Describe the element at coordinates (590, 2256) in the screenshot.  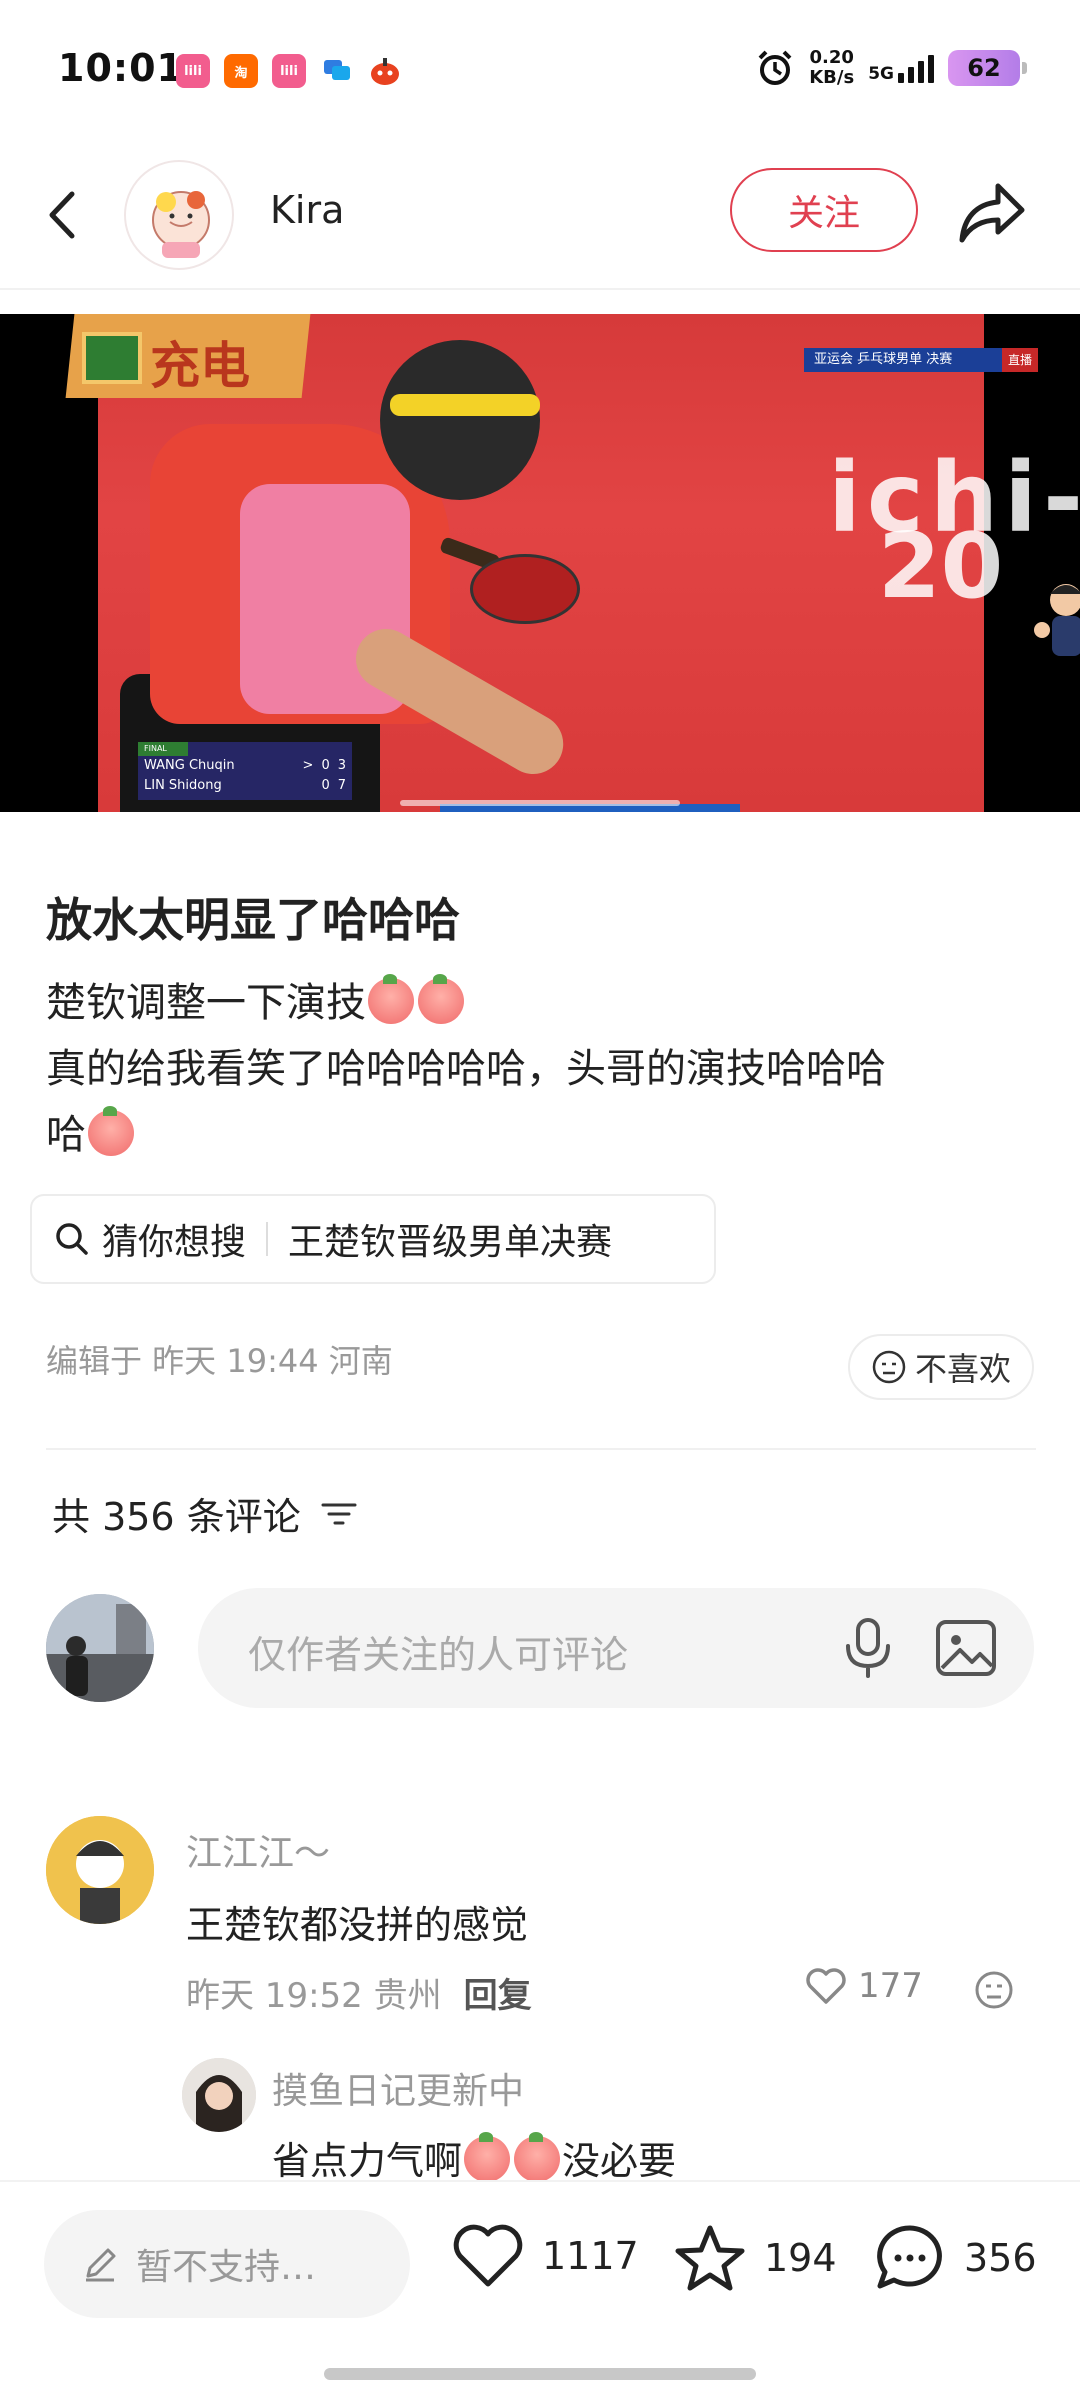
I see `like-count: 1117` at that location.